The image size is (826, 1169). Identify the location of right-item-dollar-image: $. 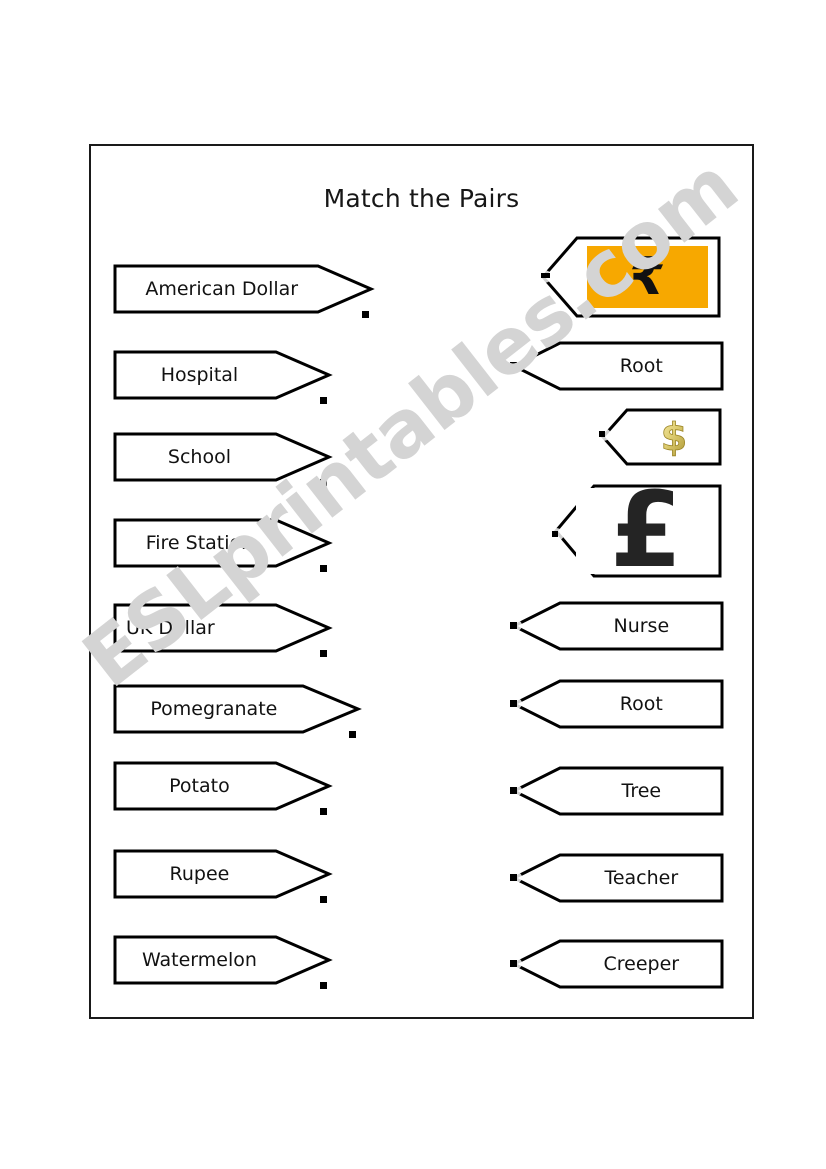
(661, 437).